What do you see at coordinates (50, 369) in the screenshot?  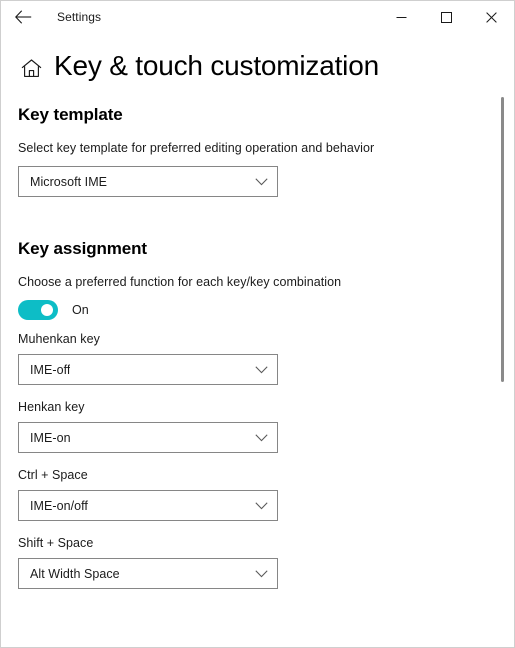 I see `muhenkan-key-dropdown-value: IME-off` at bounding box center [50, 369].